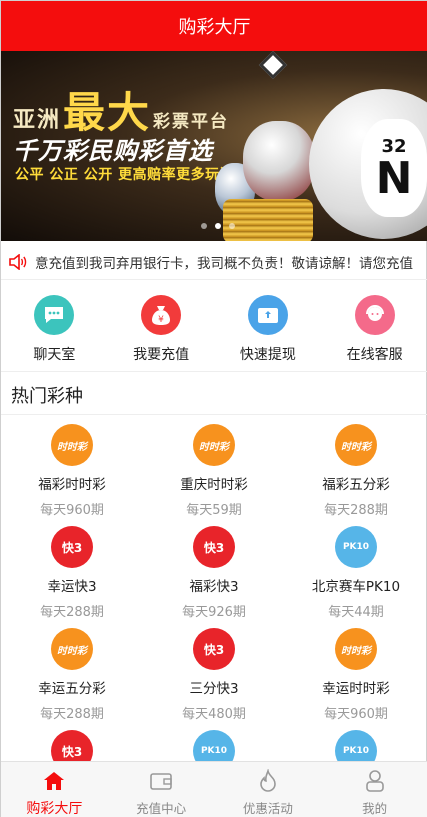 Image resolution: width=427 pixels, height=817 pixels. I want to click on lottery-name: 福彩快3, so click(214, 587).